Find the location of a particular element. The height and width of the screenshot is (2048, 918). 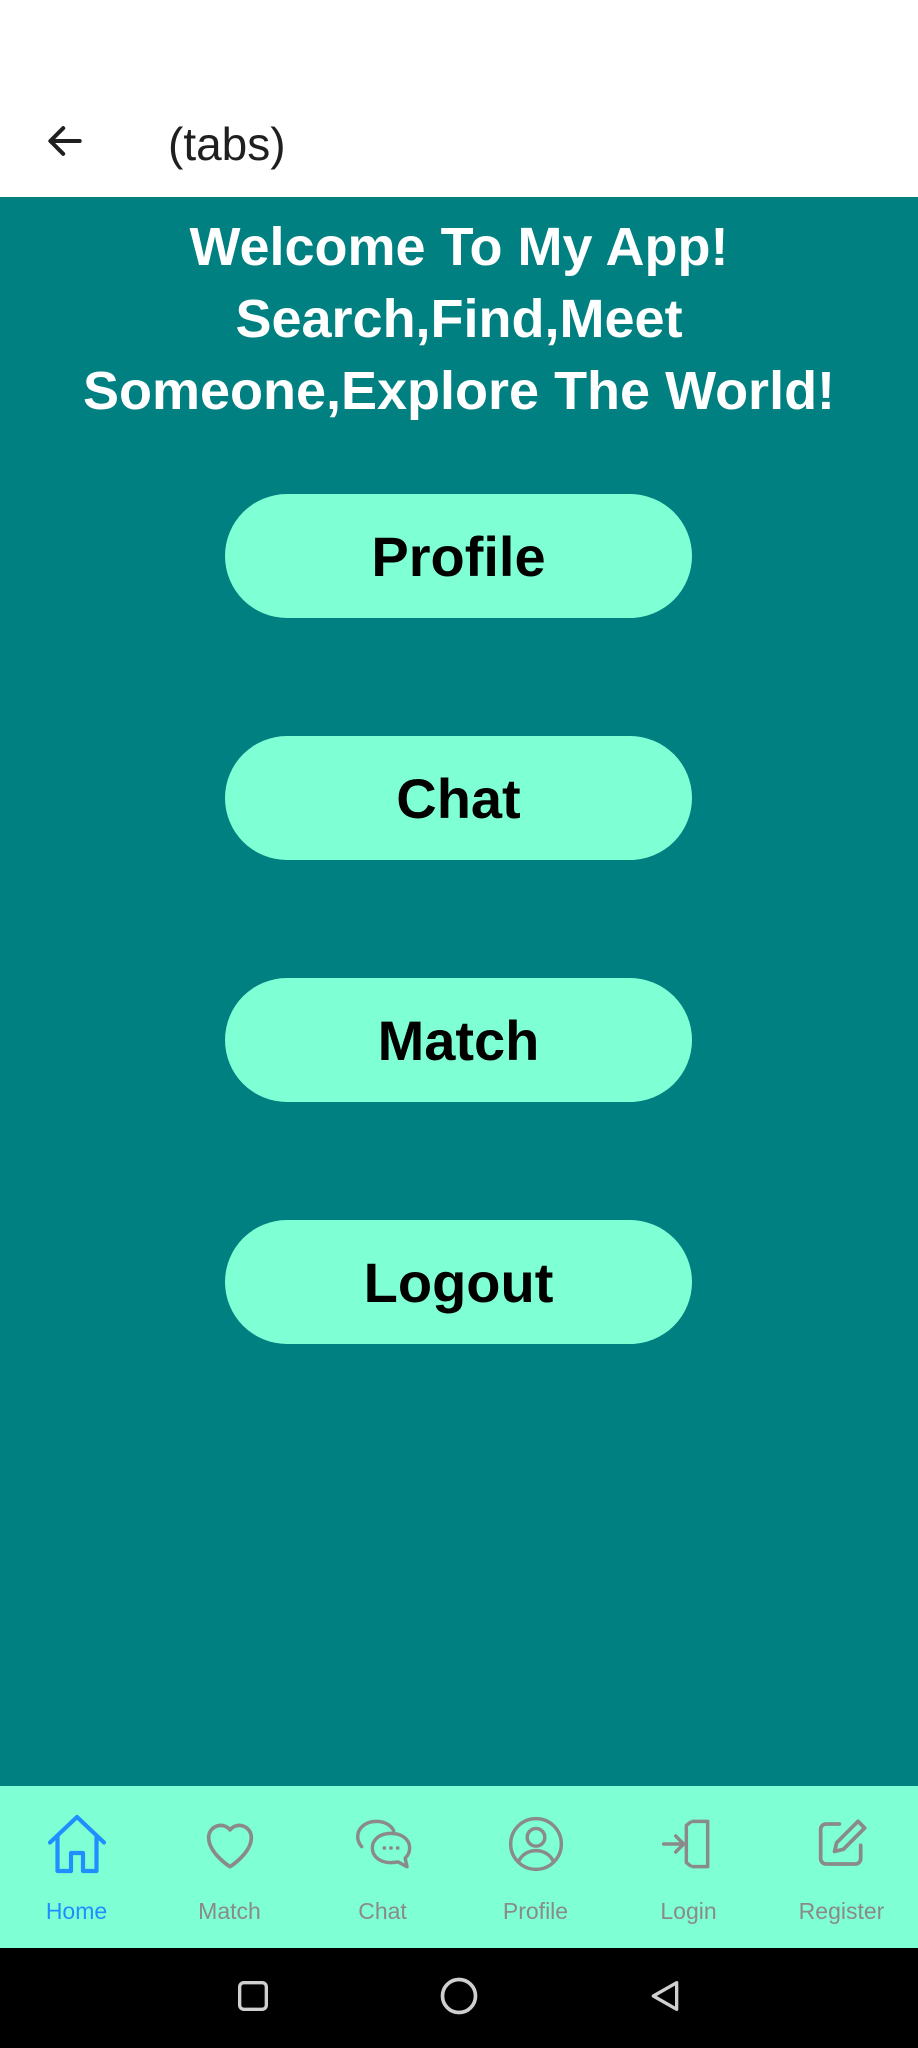

login-icon is located at coordinates (689, 1844).